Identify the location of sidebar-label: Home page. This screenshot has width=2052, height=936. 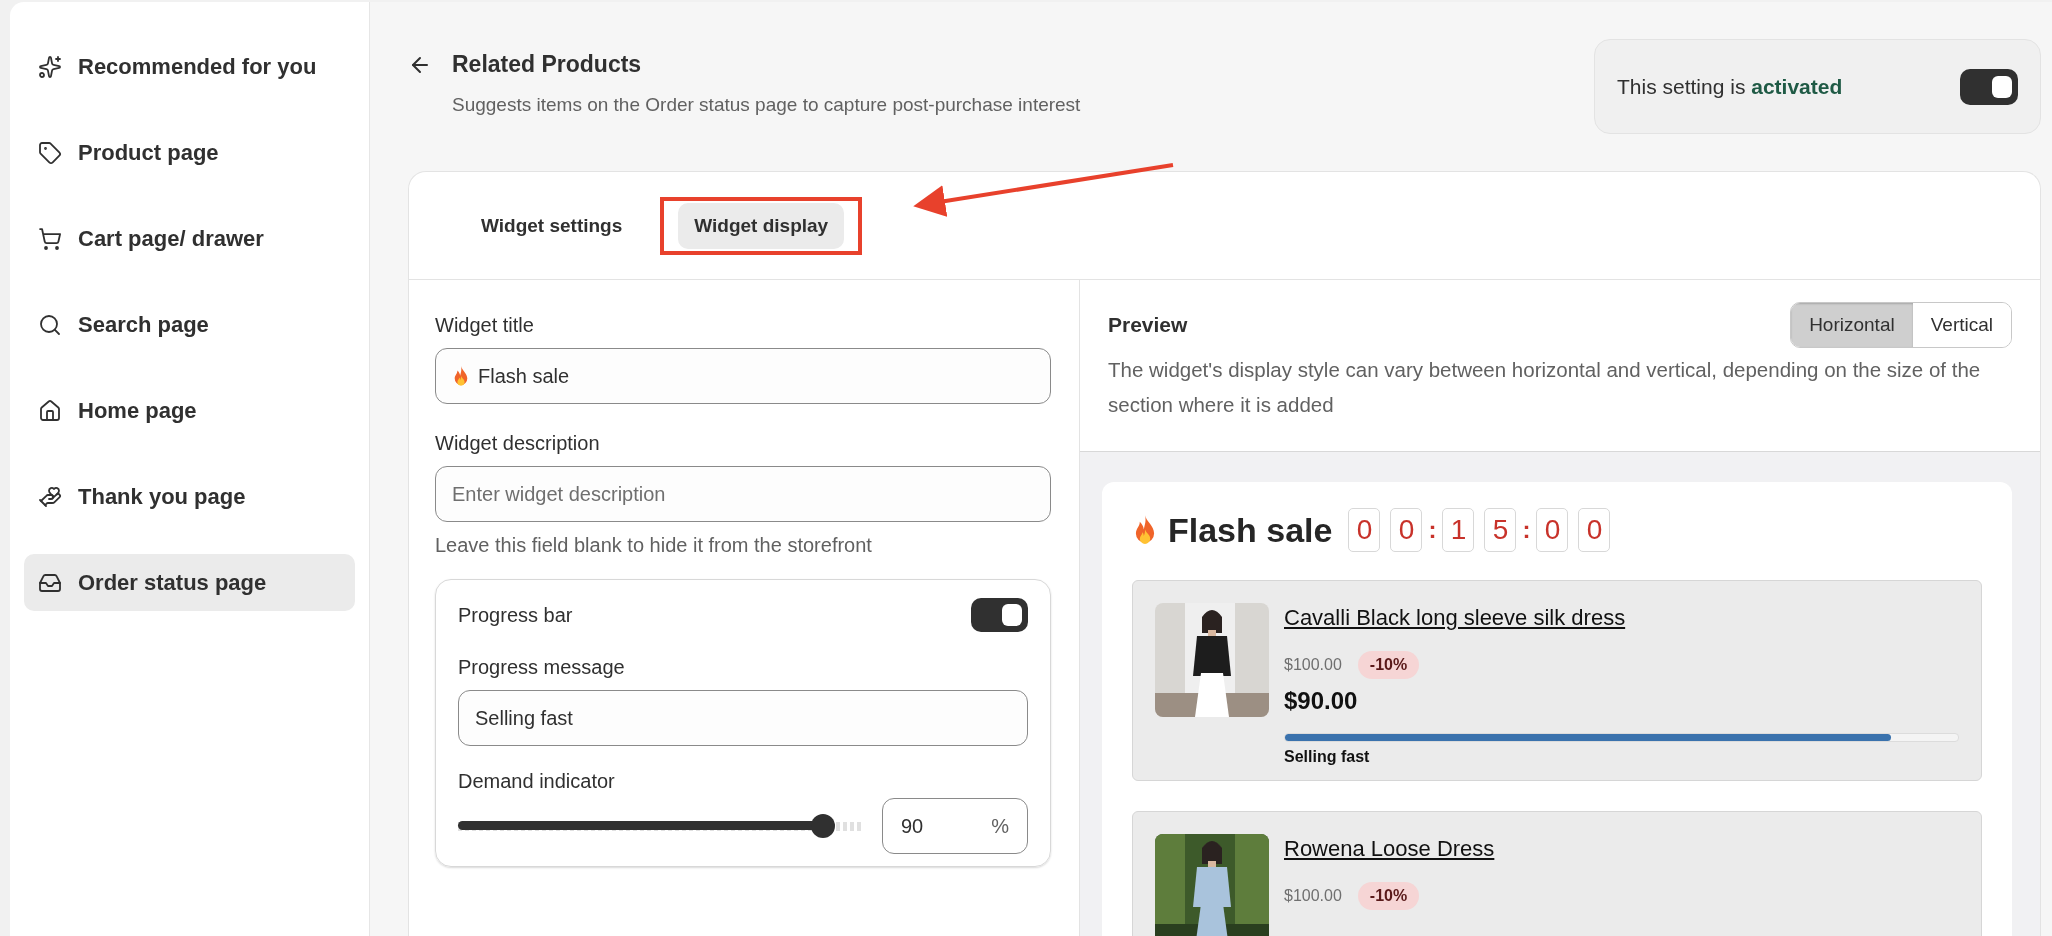
(137, 410).